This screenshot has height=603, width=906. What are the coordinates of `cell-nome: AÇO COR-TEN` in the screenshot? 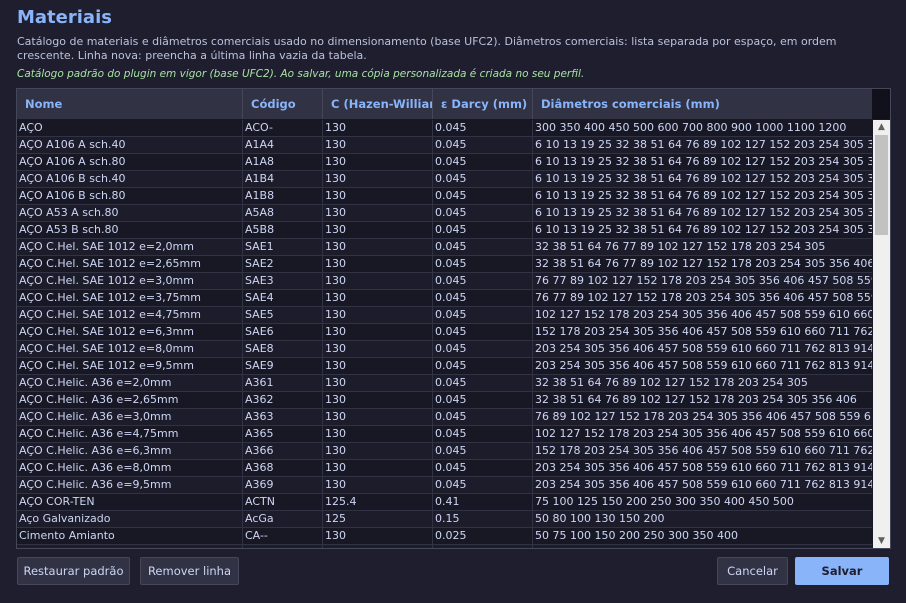 It's located at (130, 502).